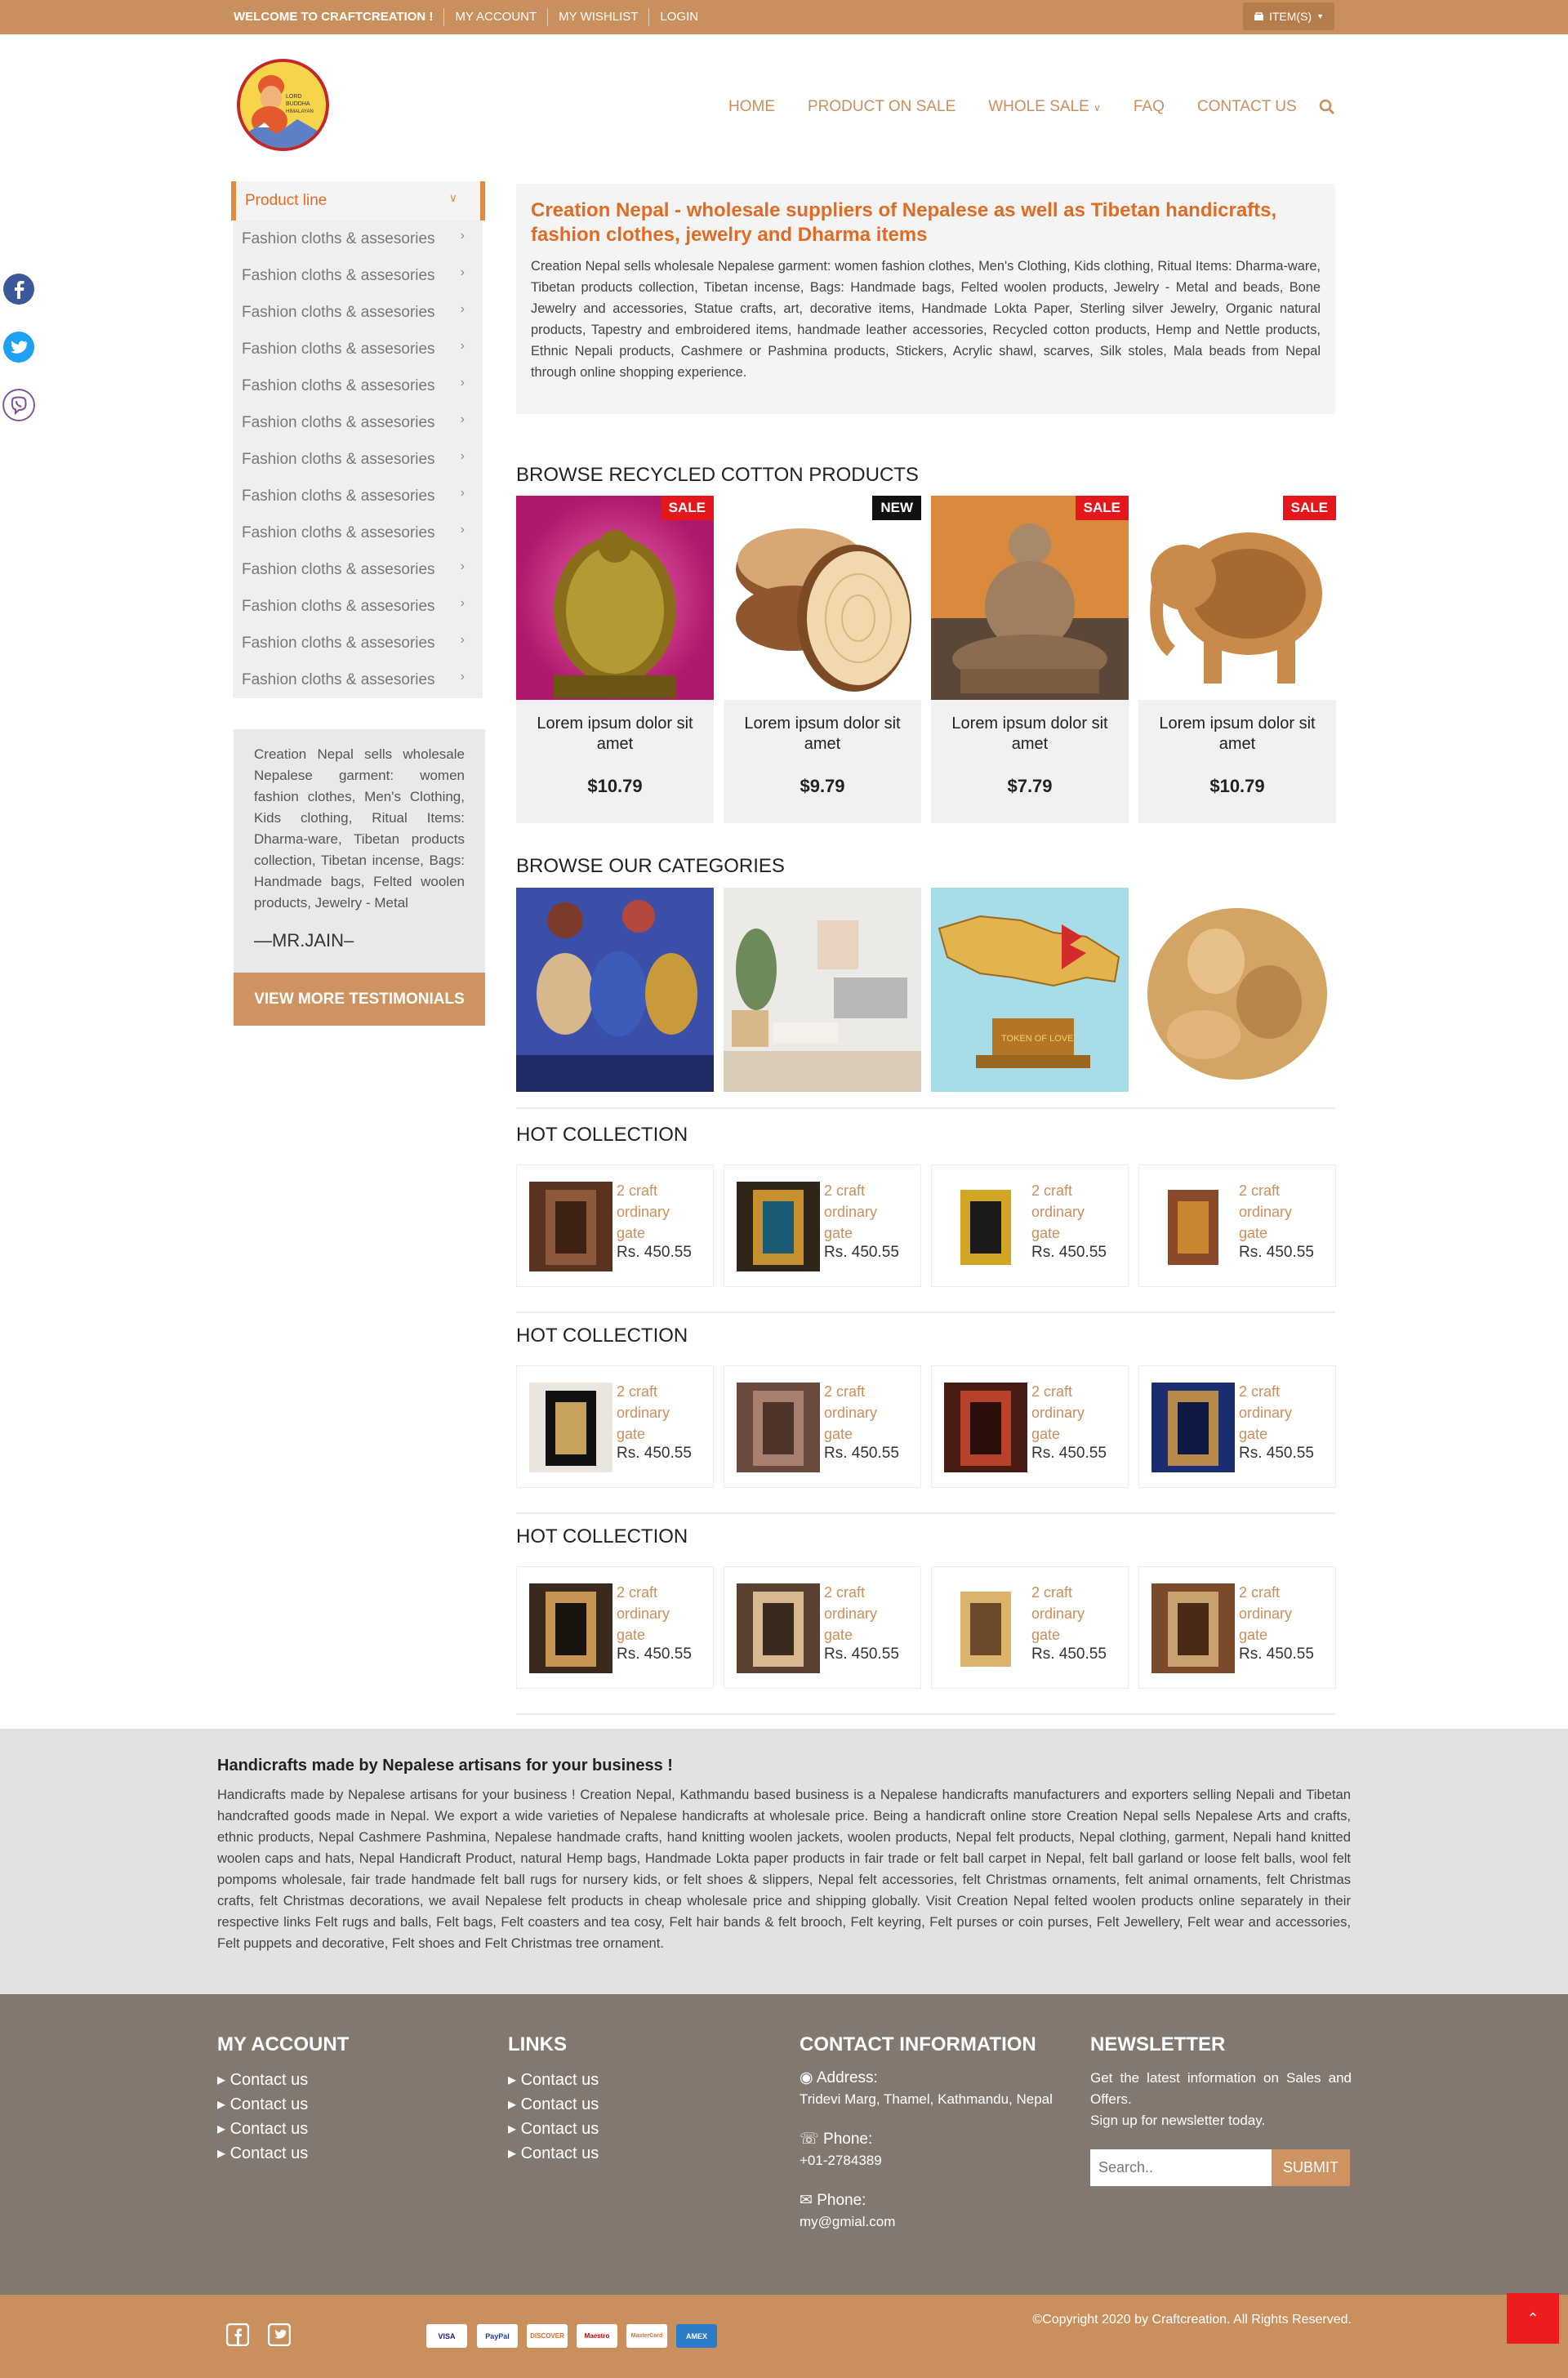  Describe the element at coordinates (927, 2160) in the screenshot. I see `phone-value: +01-2784389` at that location.